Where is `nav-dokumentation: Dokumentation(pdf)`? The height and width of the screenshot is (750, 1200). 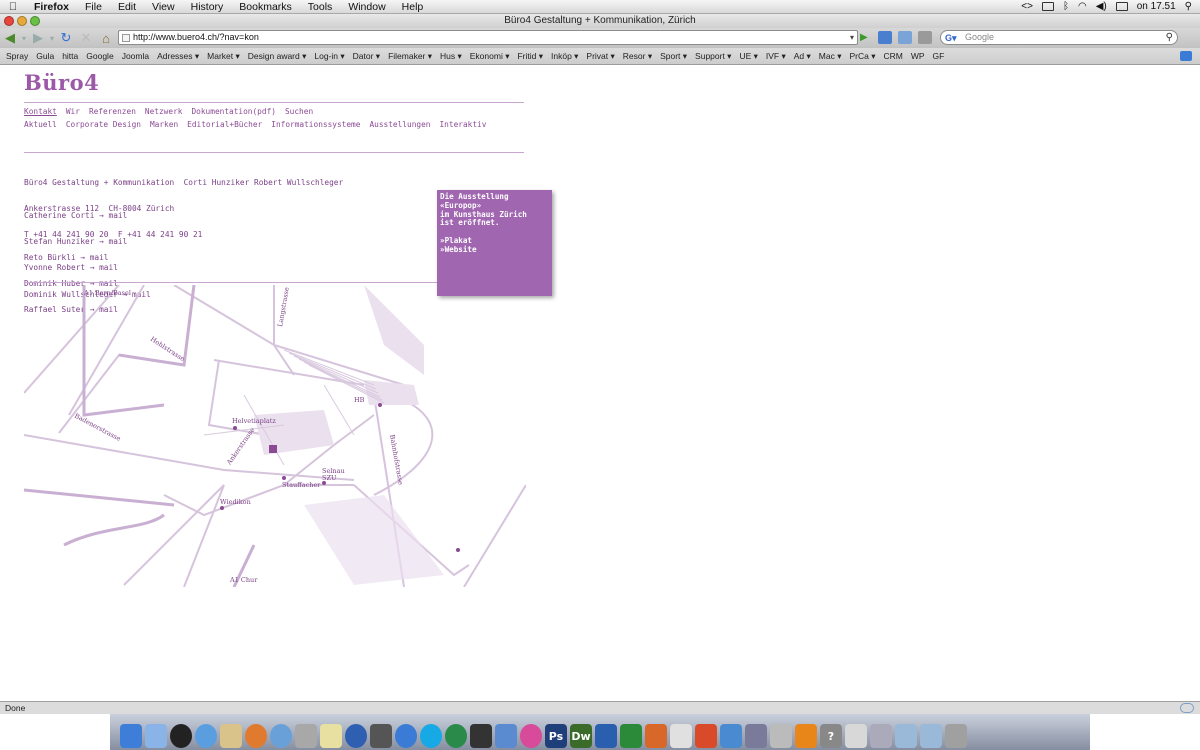 nav-dokumentation: Dokumentation(pdf) is located at coordinates (233, 111).